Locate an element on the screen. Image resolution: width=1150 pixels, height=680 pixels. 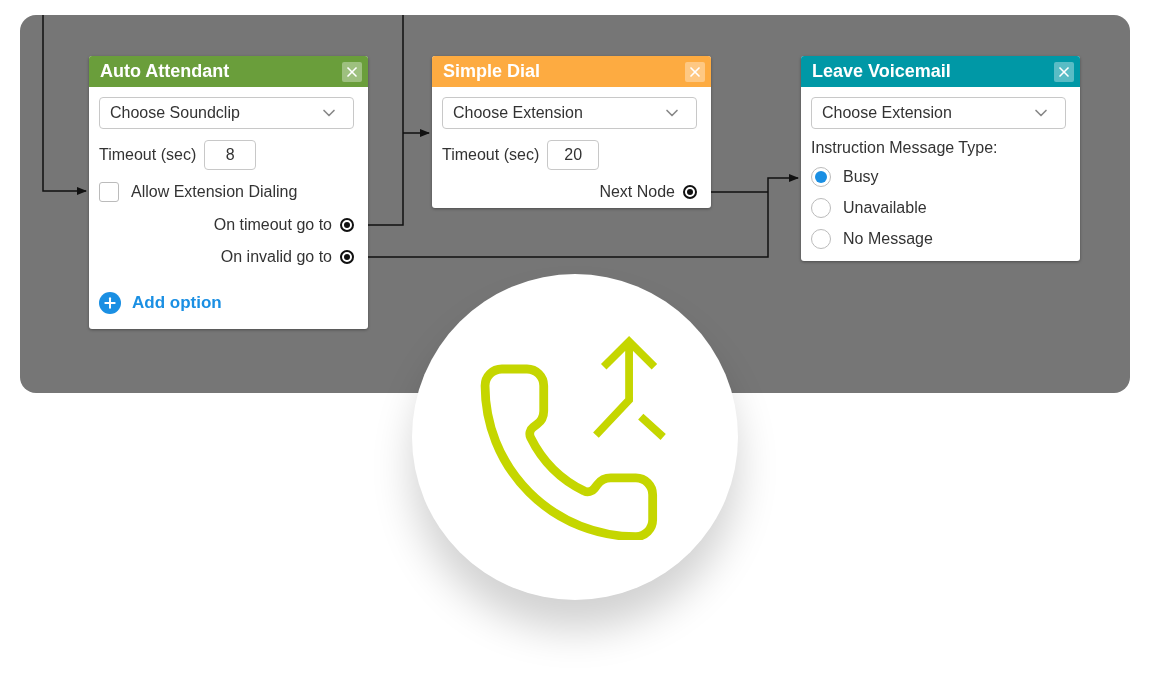
radio-label: No Message is located at coordinates (888, 239).